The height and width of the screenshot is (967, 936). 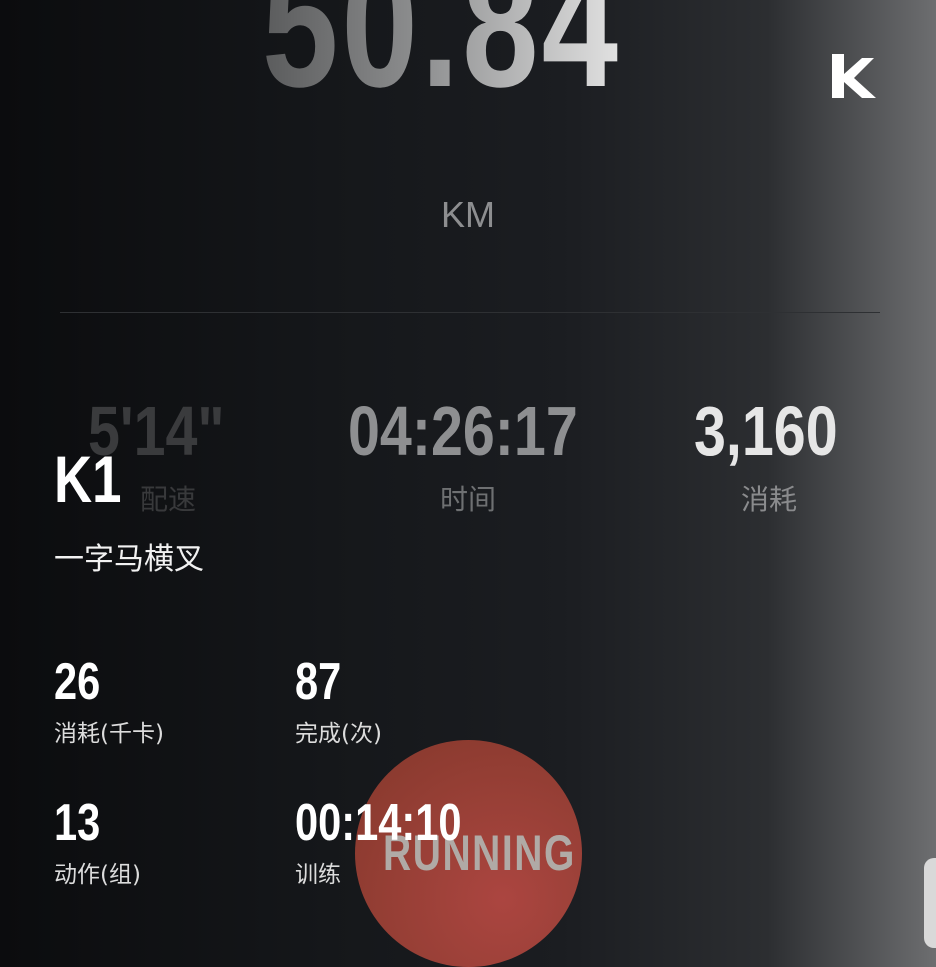 I want to click on exercise-name: 一字马横叉, so click(x=129, y=559).